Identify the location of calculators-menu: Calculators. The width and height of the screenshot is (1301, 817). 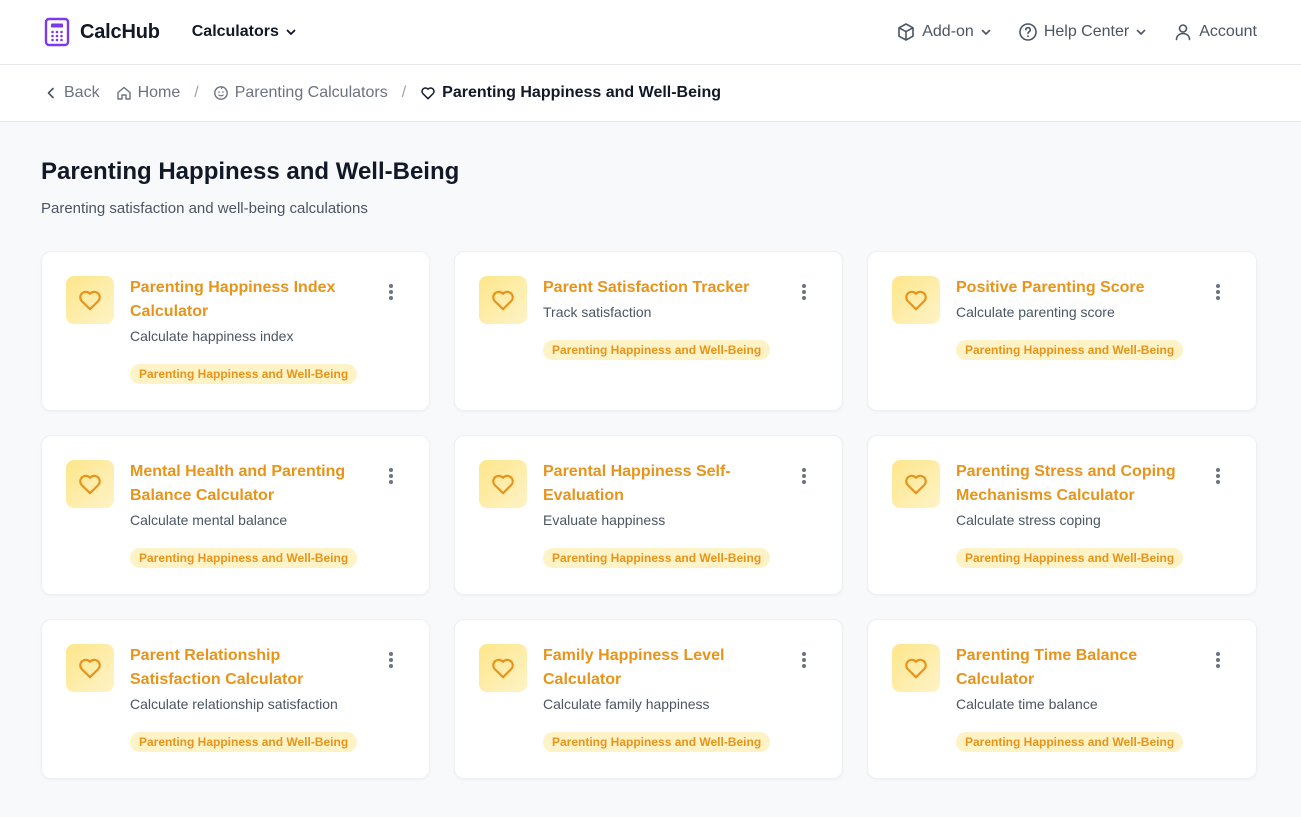
(244, 32).